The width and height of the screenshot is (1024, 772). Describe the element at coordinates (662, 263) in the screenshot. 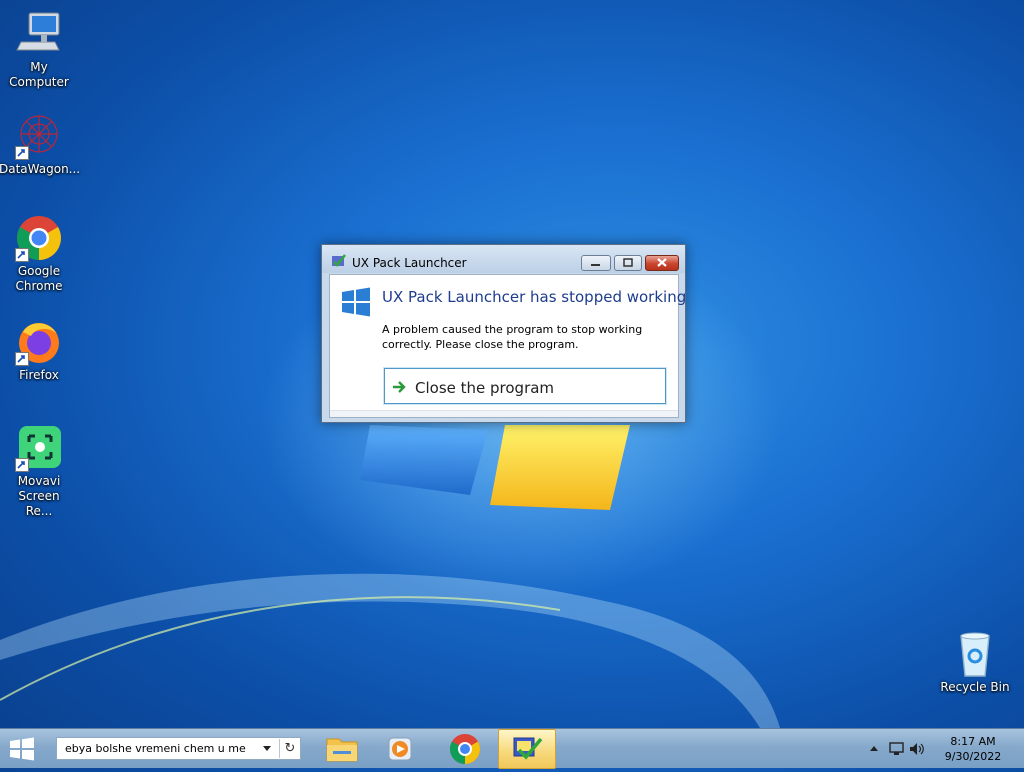

I see `close-window-button` at that location.